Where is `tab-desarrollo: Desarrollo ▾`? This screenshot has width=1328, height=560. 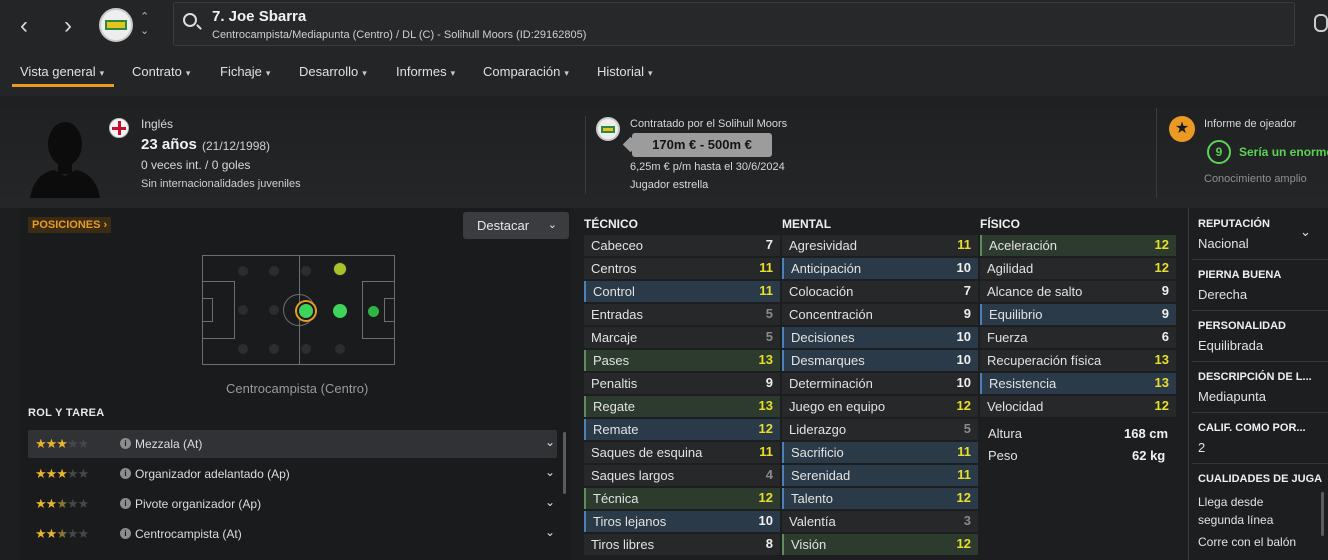 tab-desarrollo: Desarrollo ▾ is located at coordinates (333, 71).